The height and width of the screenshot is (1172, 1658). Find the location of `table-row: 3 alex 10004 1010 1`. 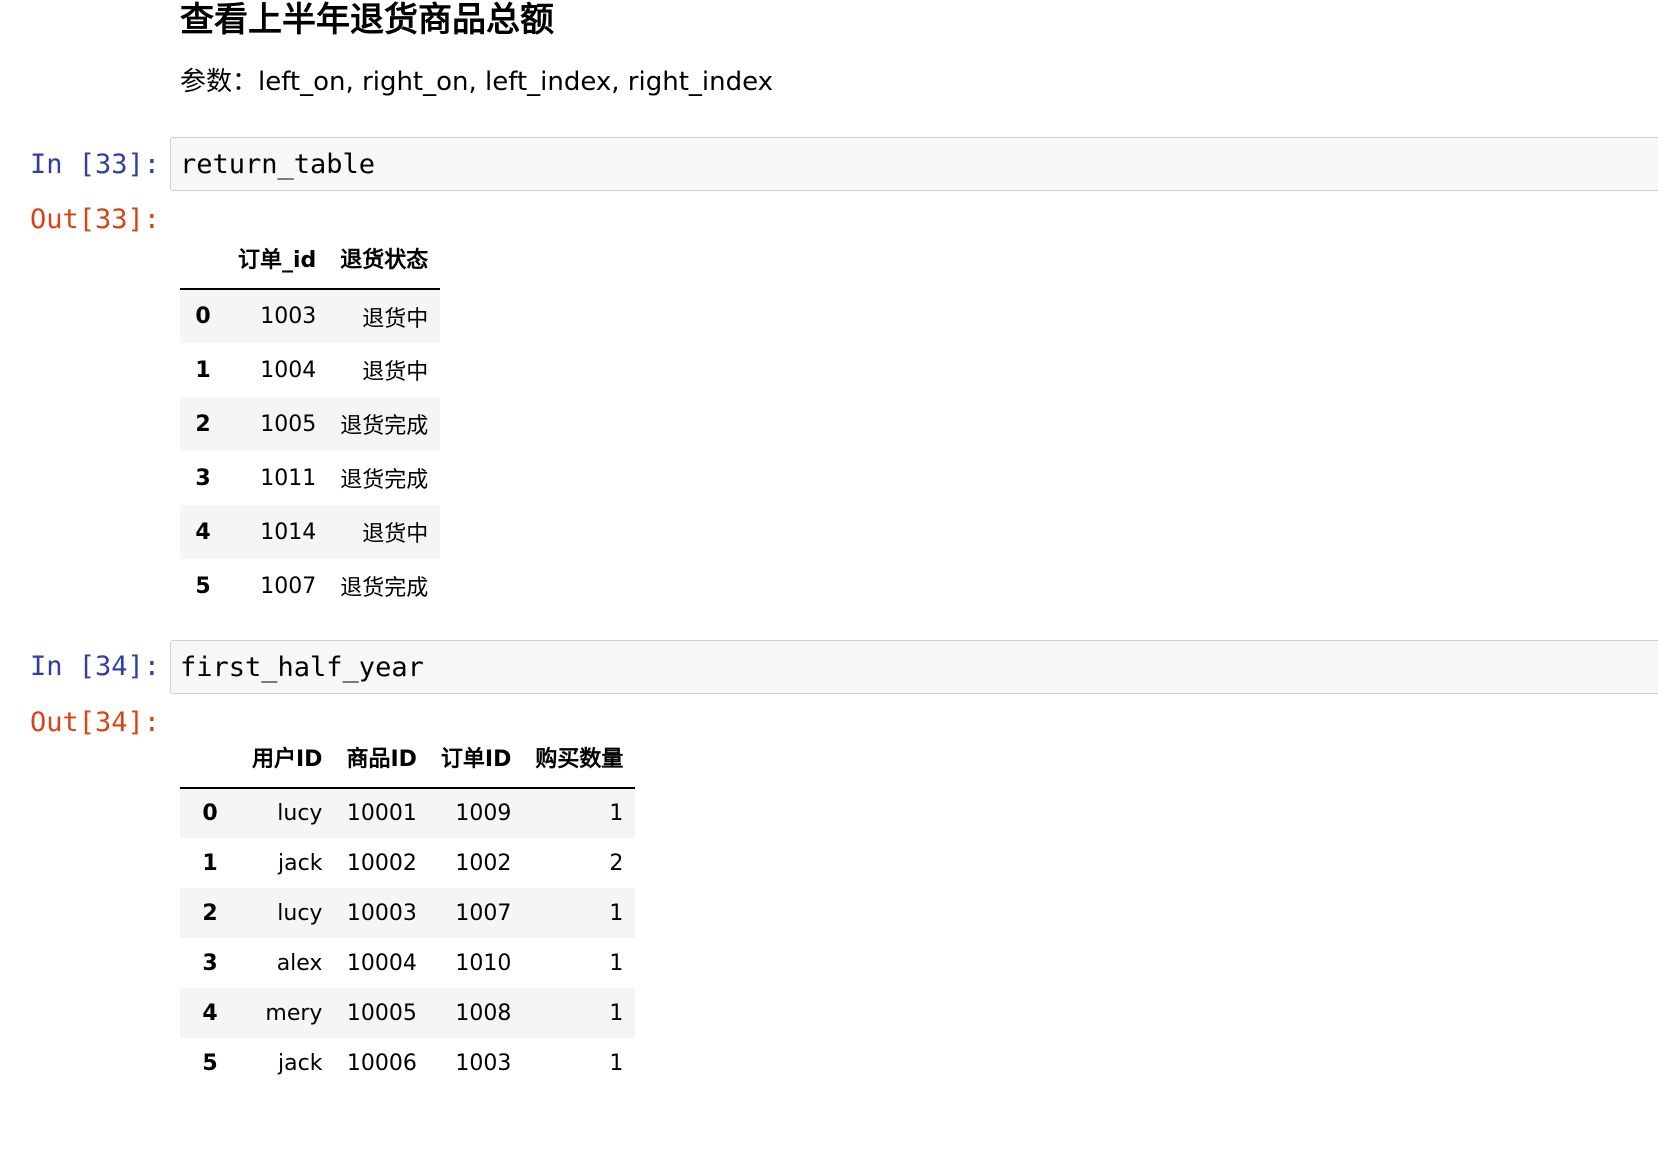

table-row: 3 alex 10004 1010 1 is located at coordinates (407, 963).